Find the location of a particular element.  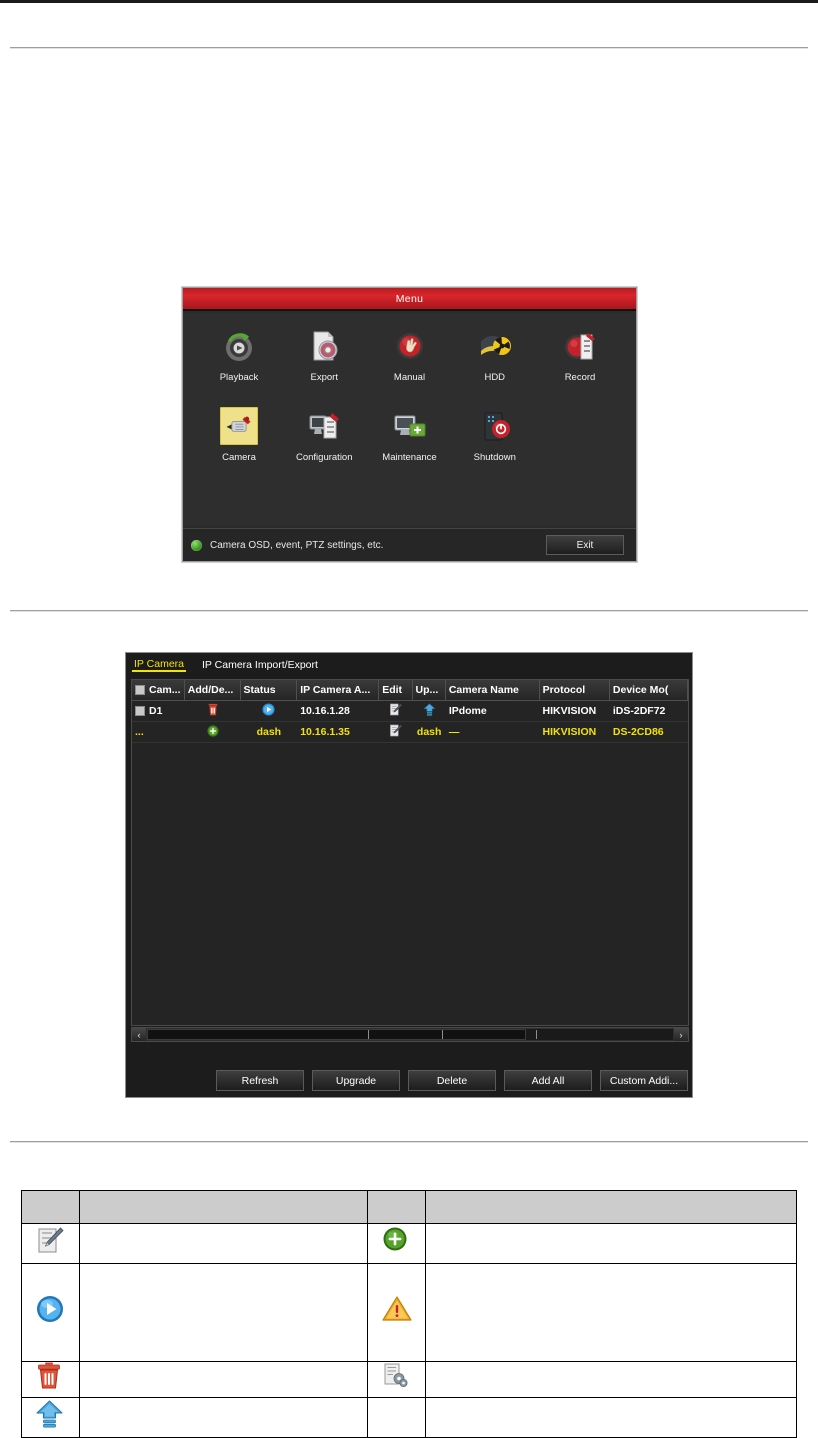

cell-ip-address: 10.16.1.35 is located at coordinates (325, 732).